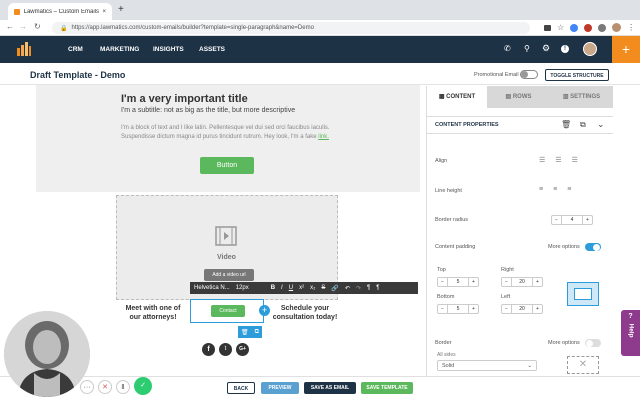  I want to click on collapse-chevron-icon: ⌄, so click(601, 124).